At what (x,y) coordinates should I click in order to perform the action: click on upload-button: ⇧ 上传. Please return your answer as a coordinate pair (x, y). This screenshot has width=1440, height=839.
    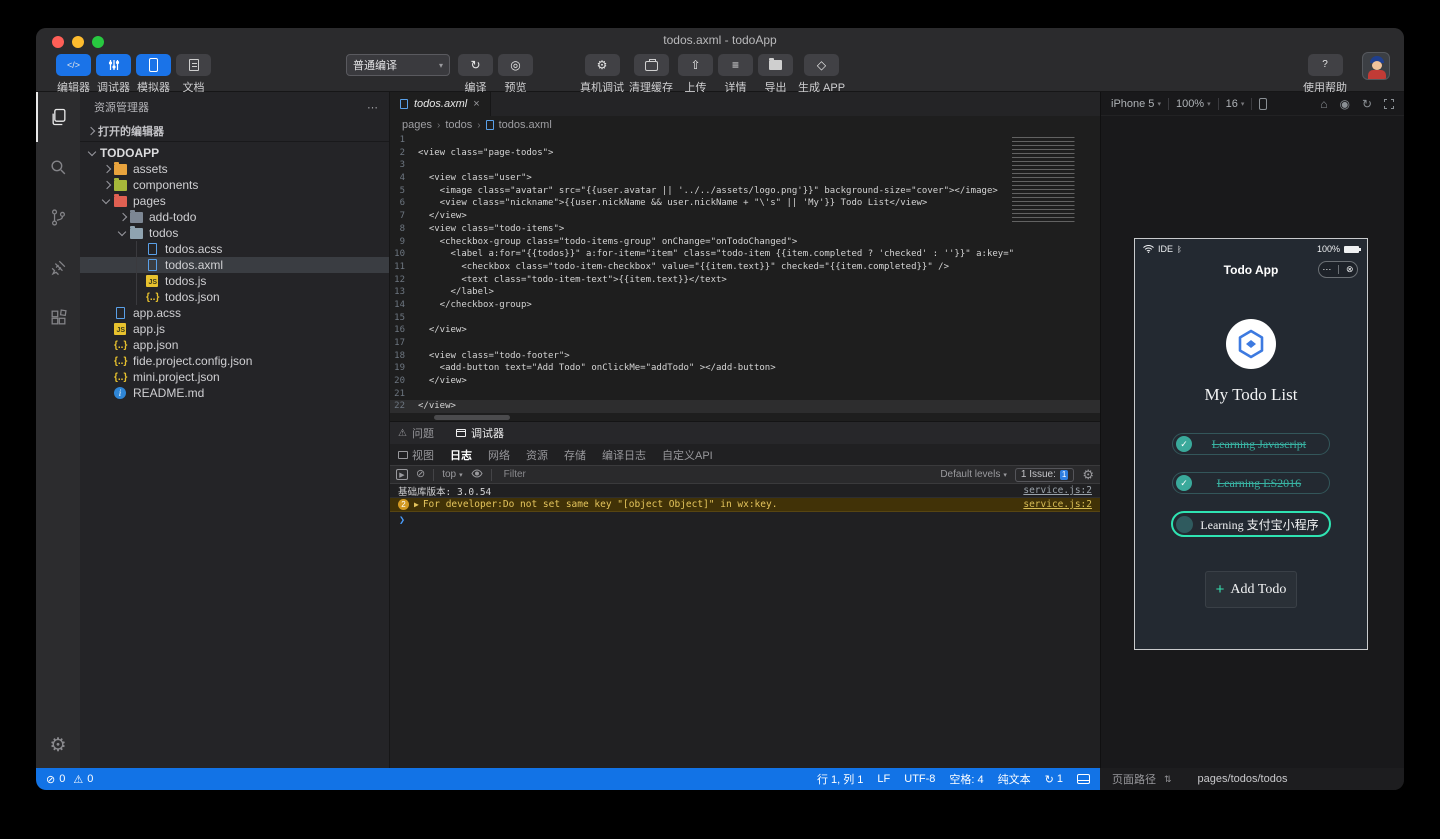
    Looking at the image, I should click on (695, 74).